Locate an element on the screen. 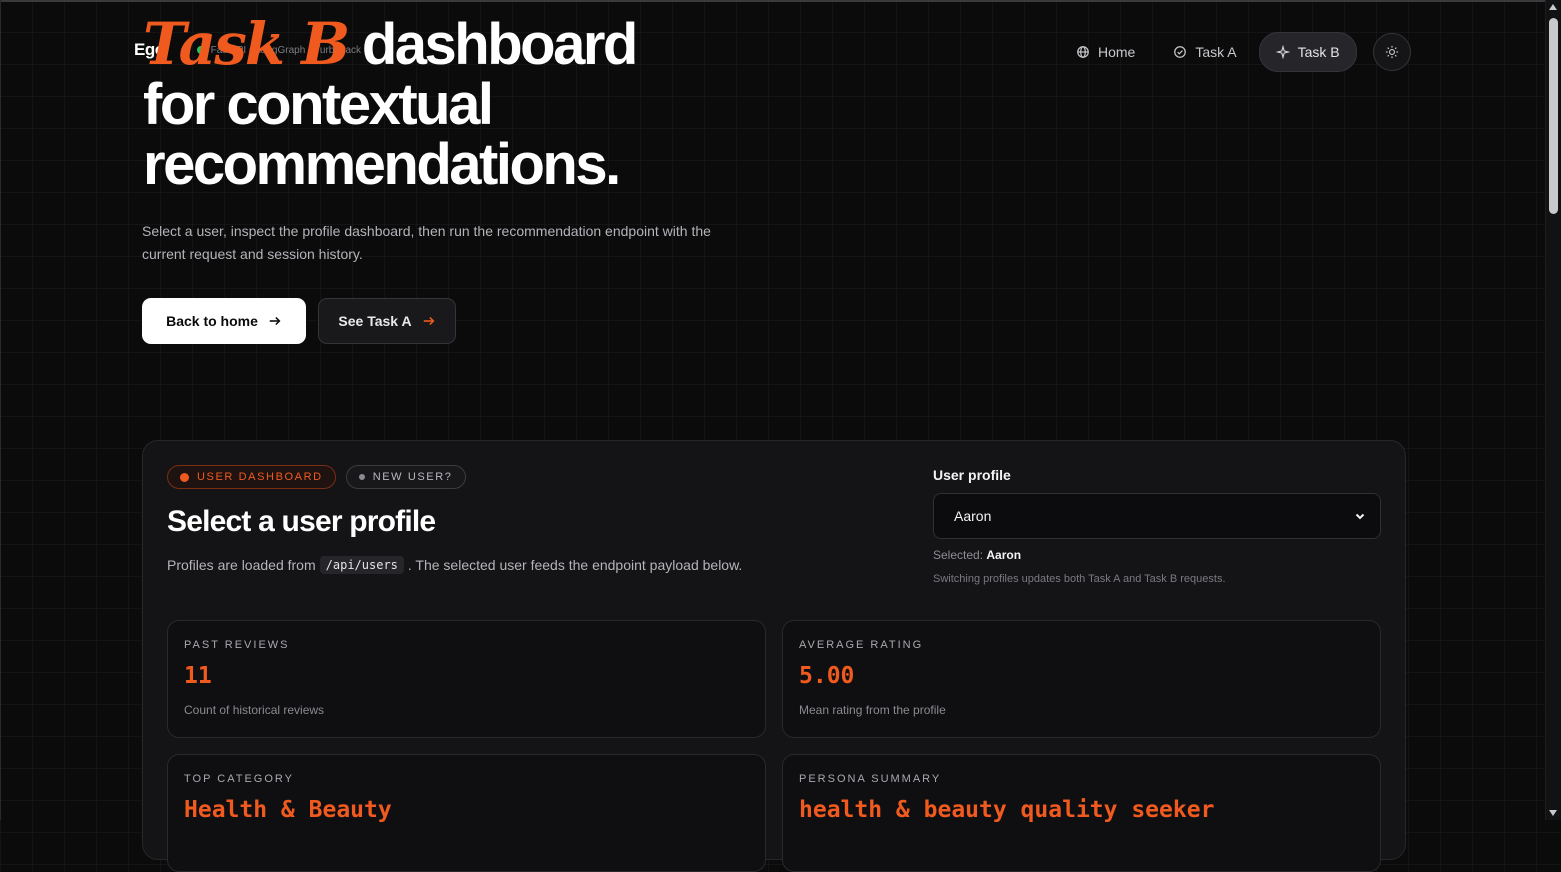 The image size is (1561, 872). nav-task-a: Task A is located at coordinates (1204, 52).